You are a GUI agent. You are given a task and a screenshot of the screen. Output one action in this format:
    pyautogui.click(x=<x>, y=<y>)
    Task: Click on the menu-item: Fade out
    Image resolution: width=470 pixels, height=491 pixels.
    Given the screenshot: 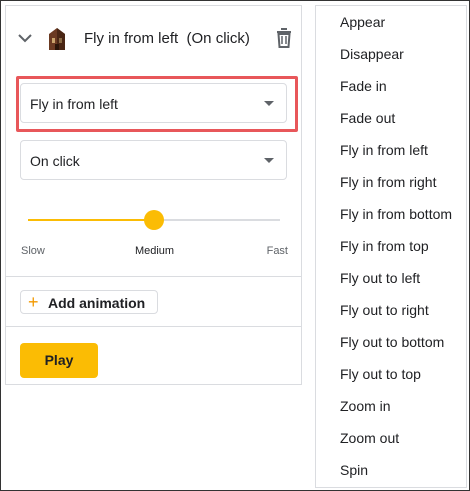 What is the action you would take?
    pyautogui.click(x=391, y=118)
    